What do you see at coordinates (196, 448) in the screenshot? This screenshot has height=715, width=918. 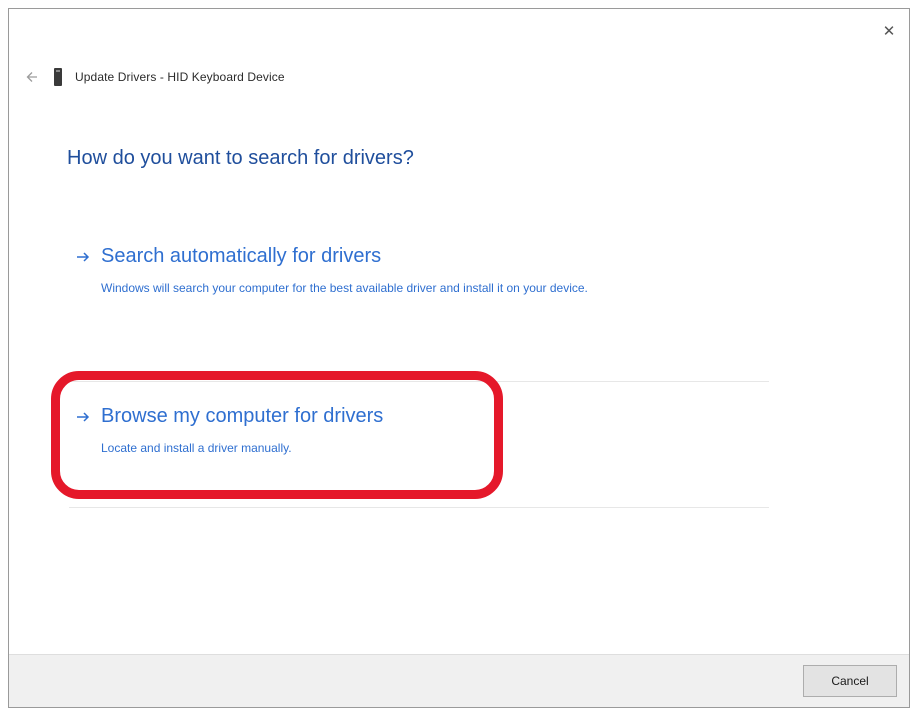 I see `option-description: Locate and install a driver manually.` at bounding box center [196, 448].